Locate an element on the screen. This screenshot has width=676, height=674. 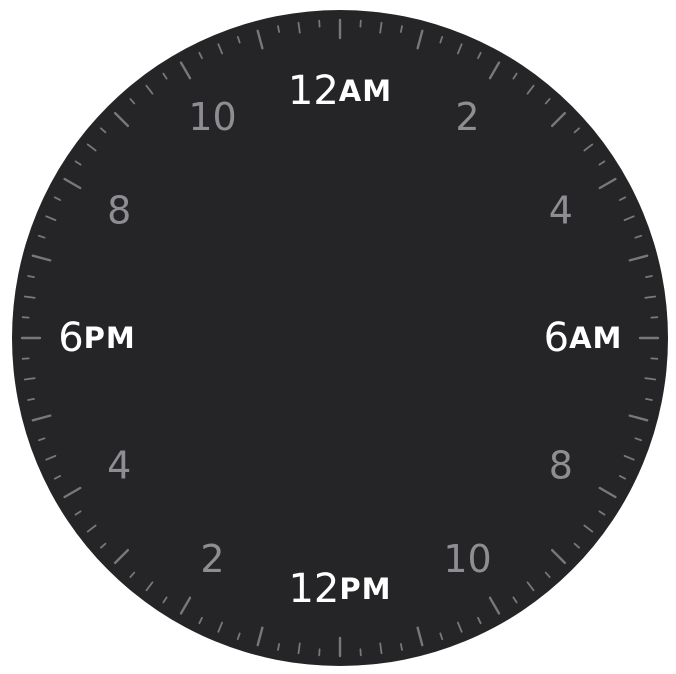
hour-label-10: 10 is located at coordinates (467, 559).